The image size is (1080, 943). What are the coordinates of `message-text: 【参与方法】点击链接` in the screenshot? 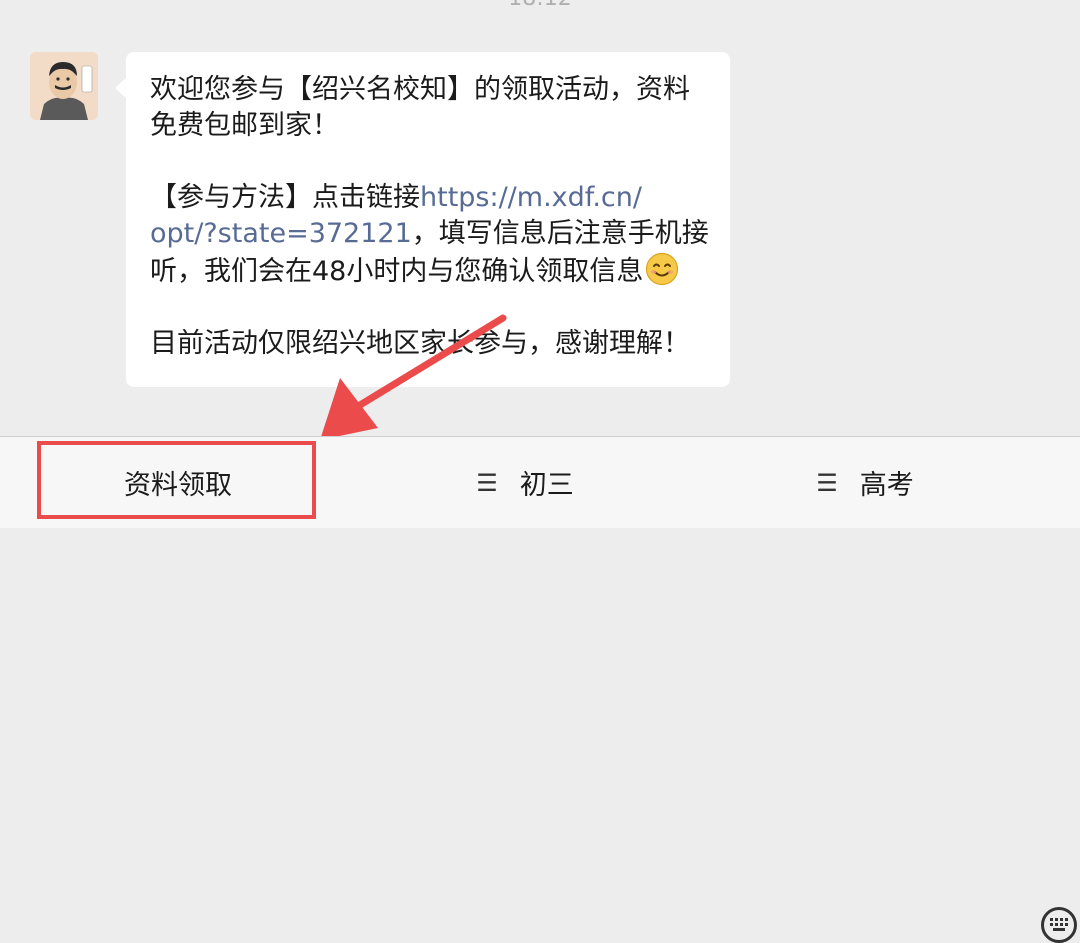 It's located at (285, 197).